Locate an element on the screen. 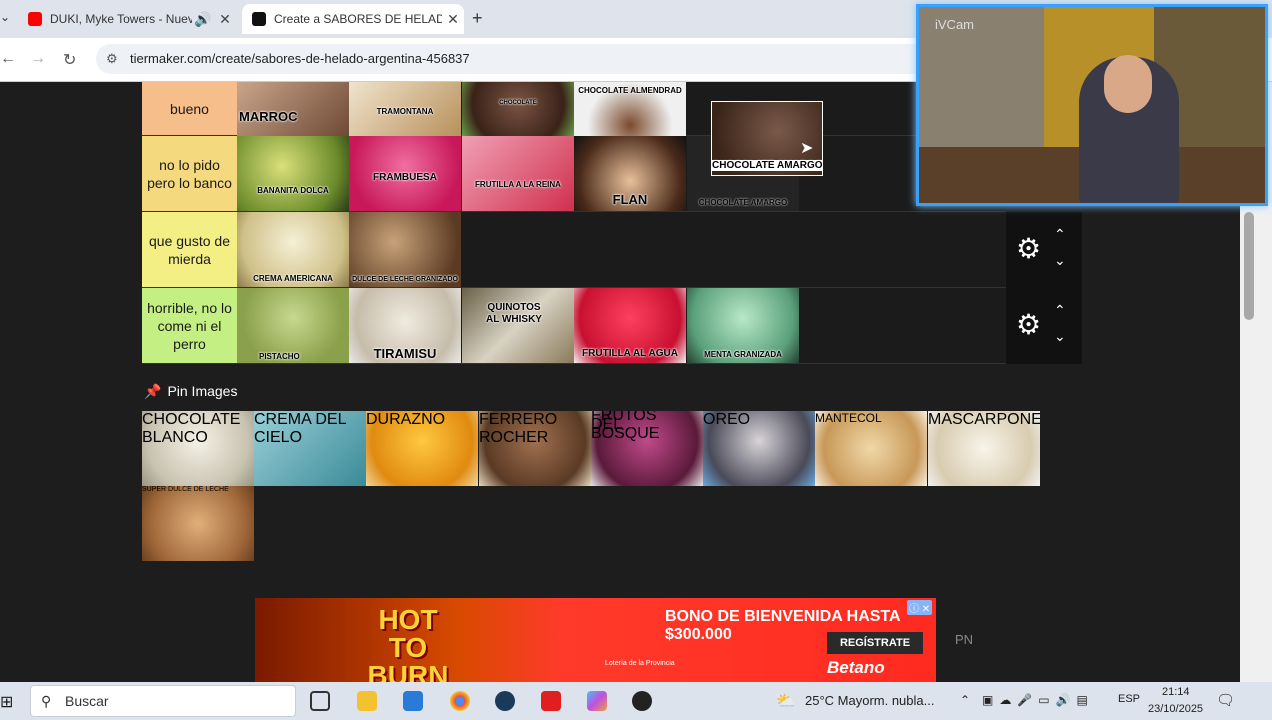 The image size is (1272, 720). tray-expand-icon: ⌃ is located at coordinates (965, 700).